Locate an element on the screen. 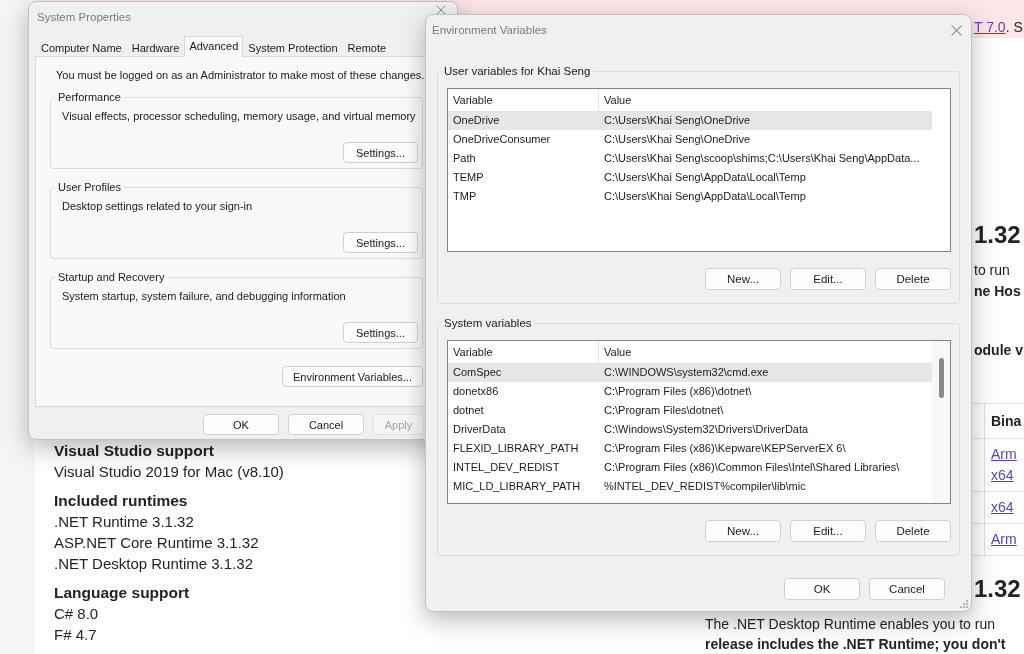 The width and height of the screenshot is (1024, 654). variable-name: MIC_LD_LIBRARY_PATH is located at coordinates (517, 486).